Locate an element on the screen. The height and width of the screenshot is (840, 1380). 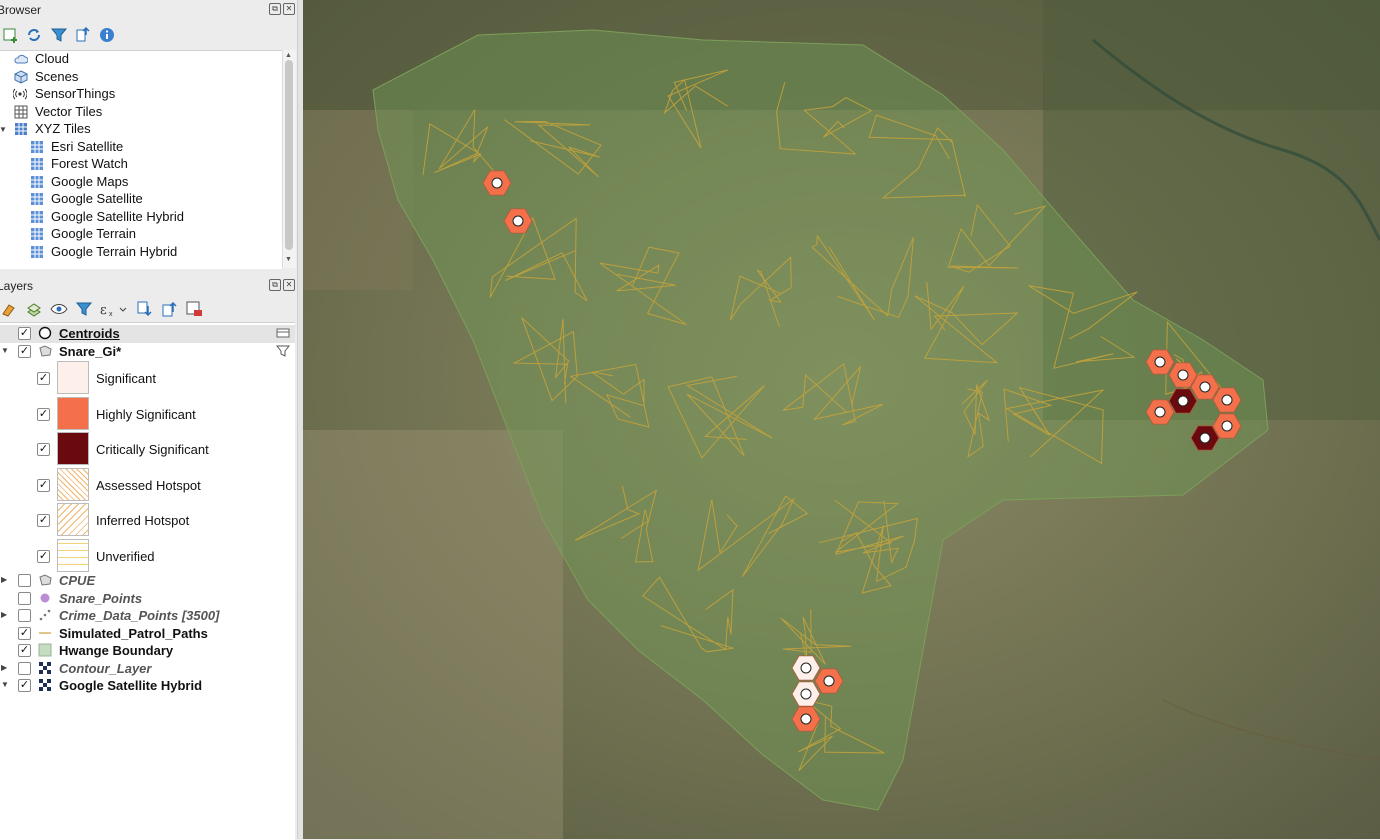
legend-critically-significant: ✓ Critically Significant is located at coordinates (147, 449).